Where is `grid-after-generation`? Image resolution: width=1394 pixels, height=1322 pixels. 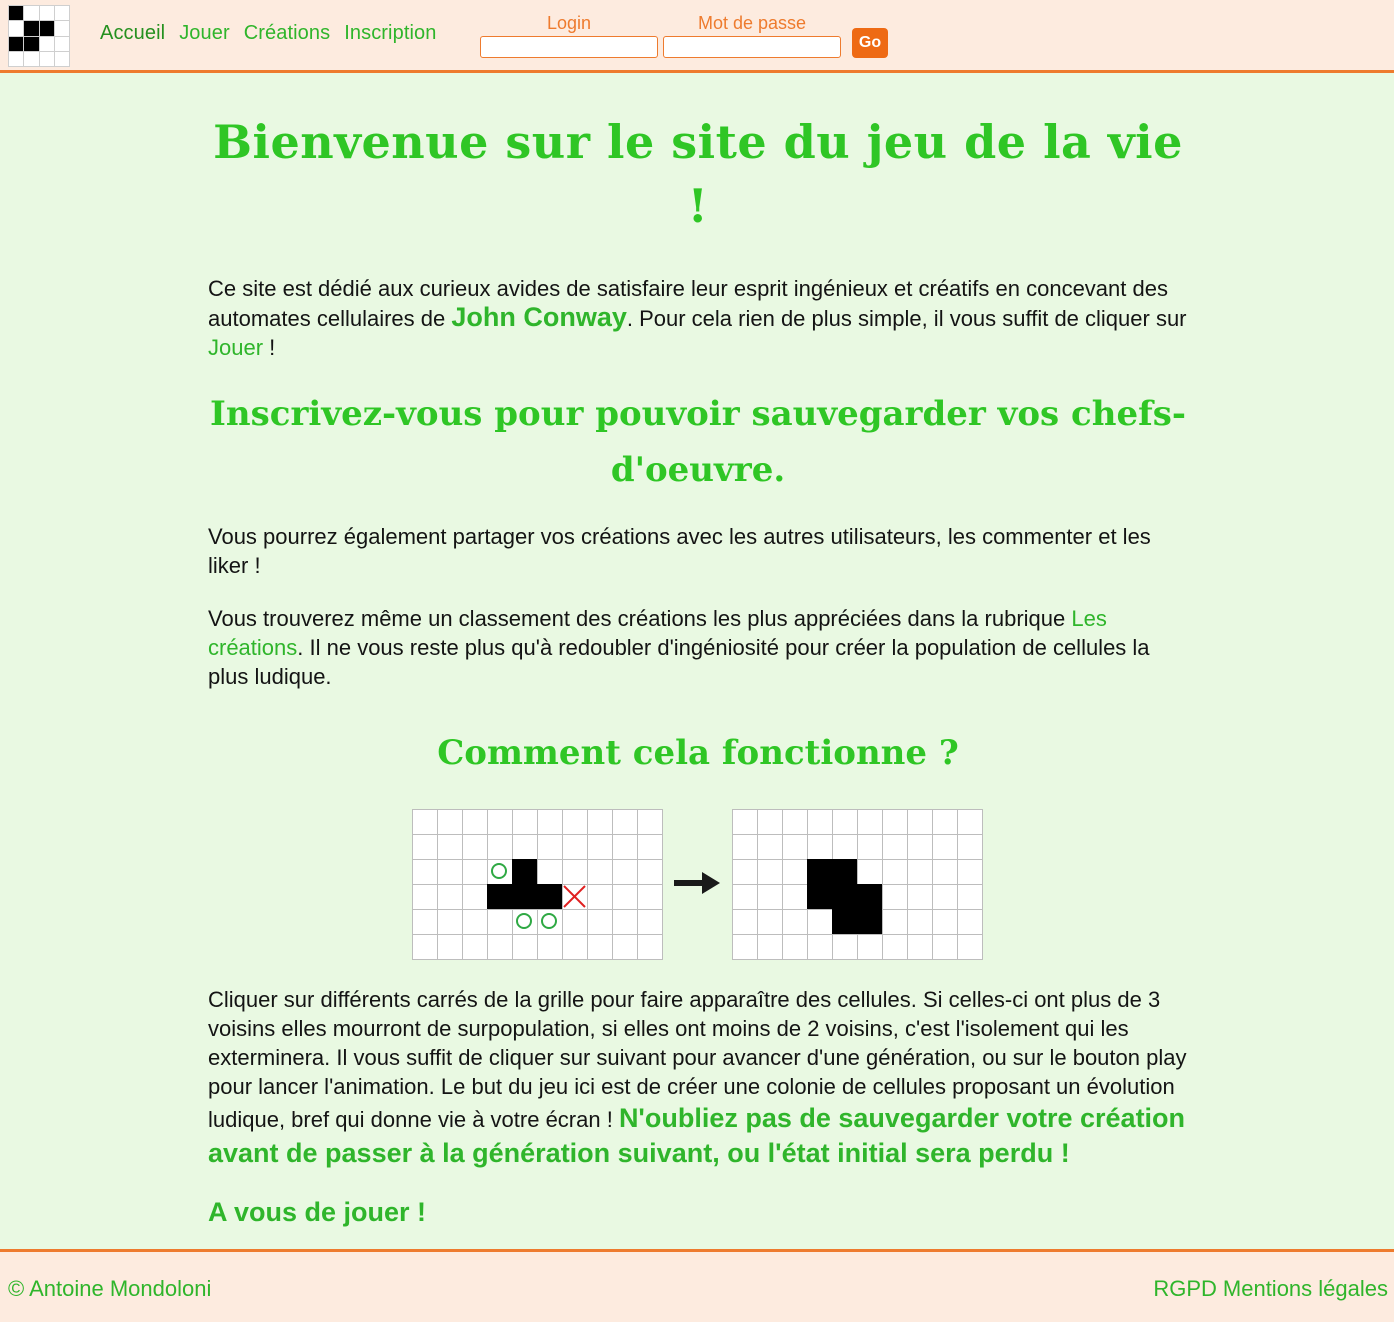
grid-after-generation is located at coordinates (857, 884).